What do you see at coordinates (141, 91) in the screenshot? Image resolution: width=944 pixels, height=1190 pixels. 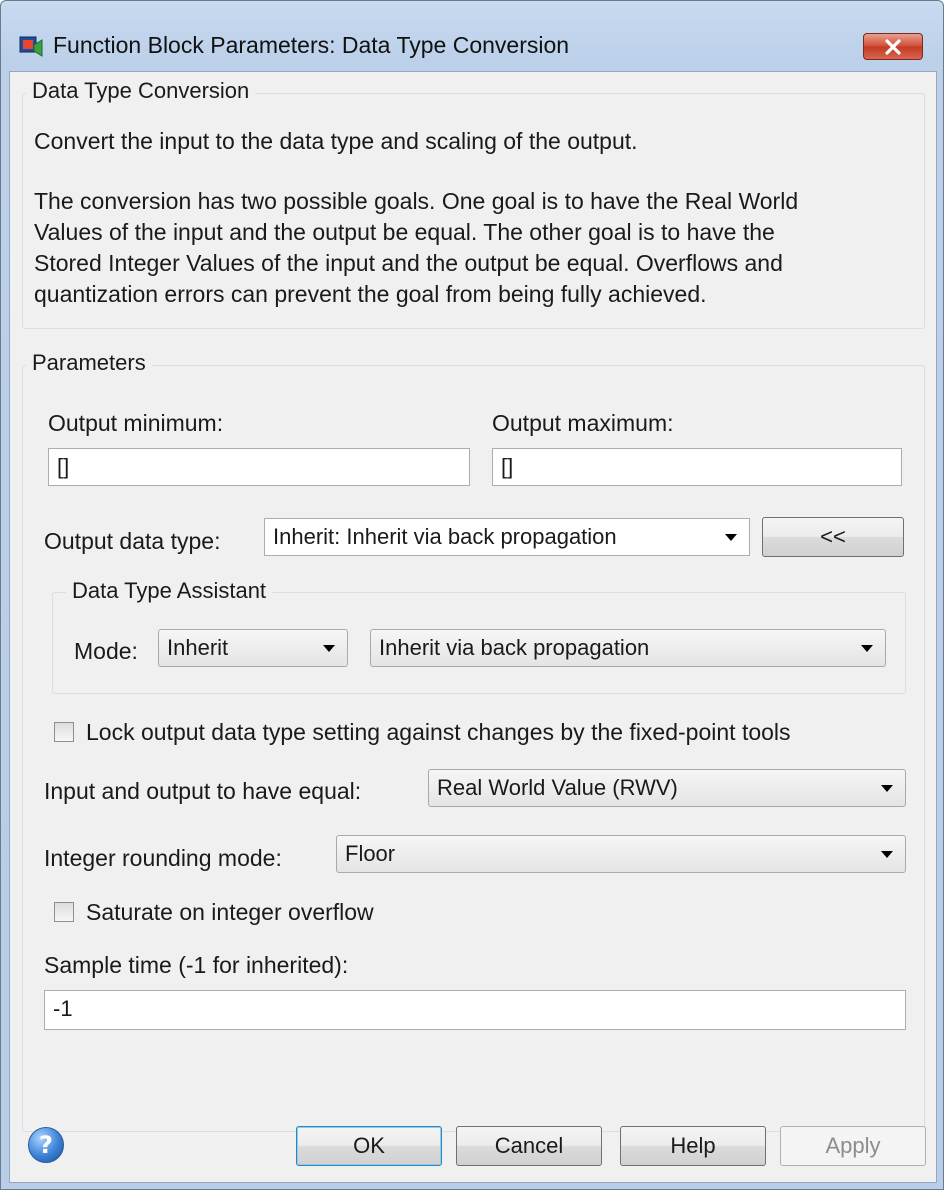 I see `description-group-title: Data Type Conversion` at bounding box center [141, 91].